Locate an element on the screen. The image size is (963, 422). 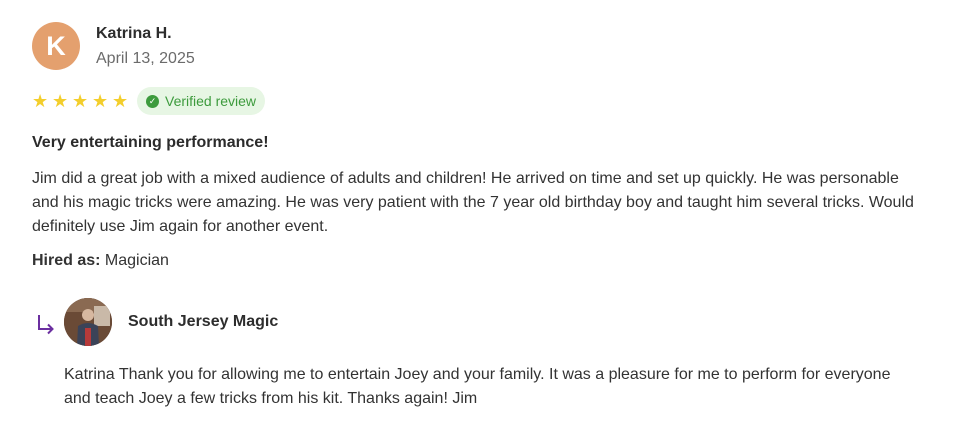
business-avatar is located at coordinates (88, 322).